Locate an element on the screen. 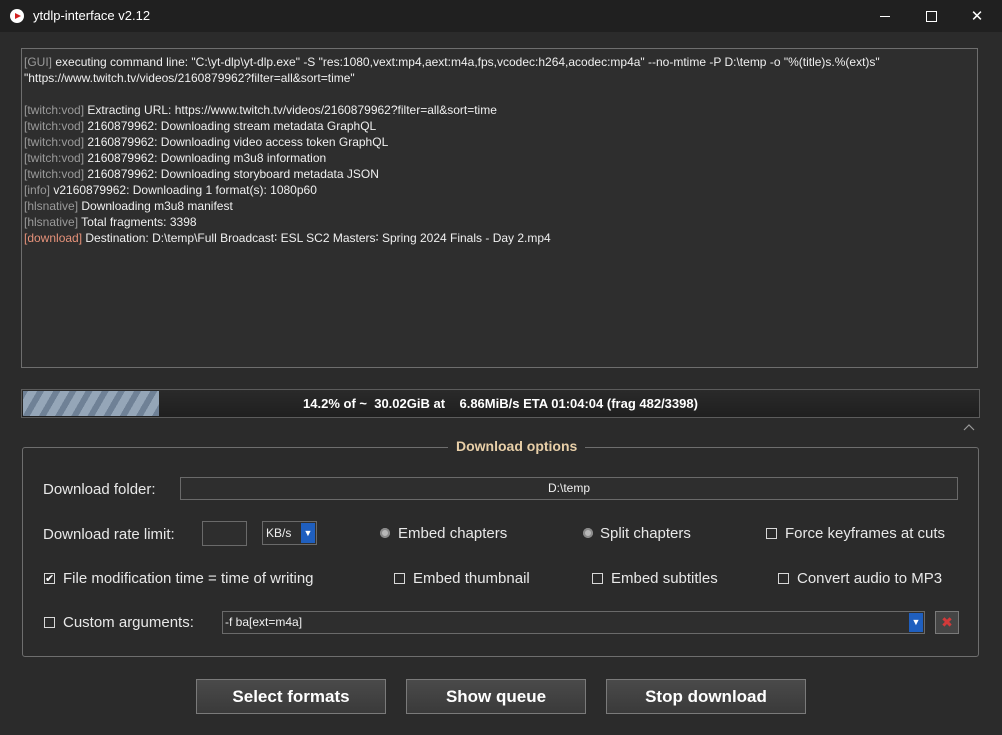 The height and width of the screenshot is (735, 1002). stop-download-button: Stop download is located at coordinates (706, 696).